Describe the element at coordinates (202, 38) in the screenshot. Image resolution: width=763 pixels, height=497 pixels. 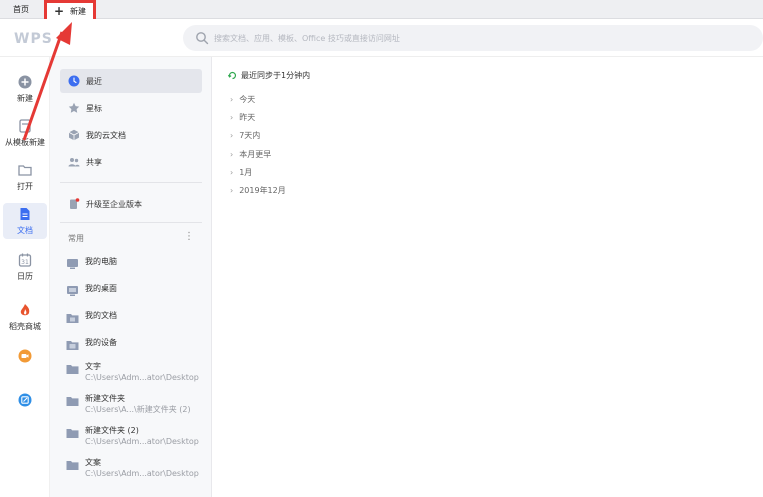
I see `search-icon` at that location.